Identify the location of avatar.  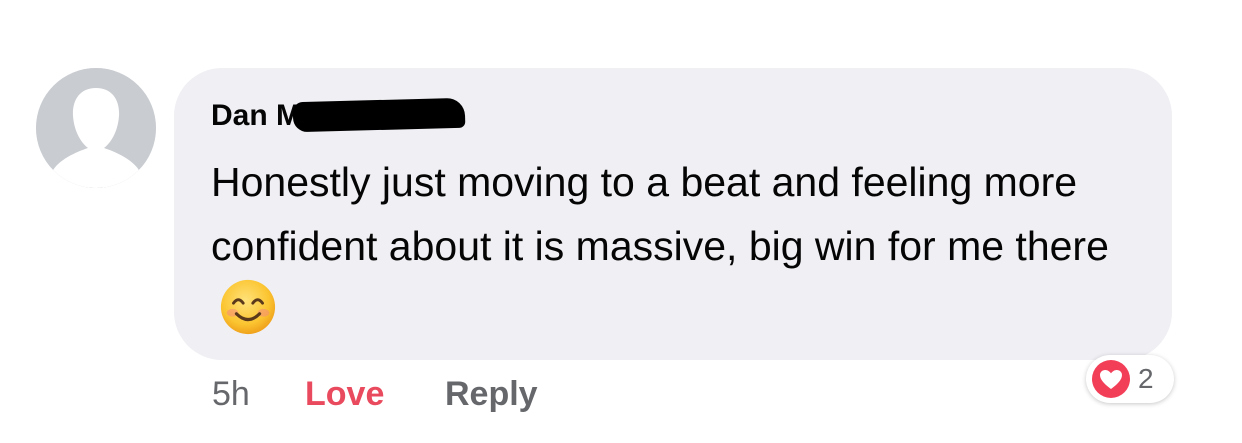
(96, 128).